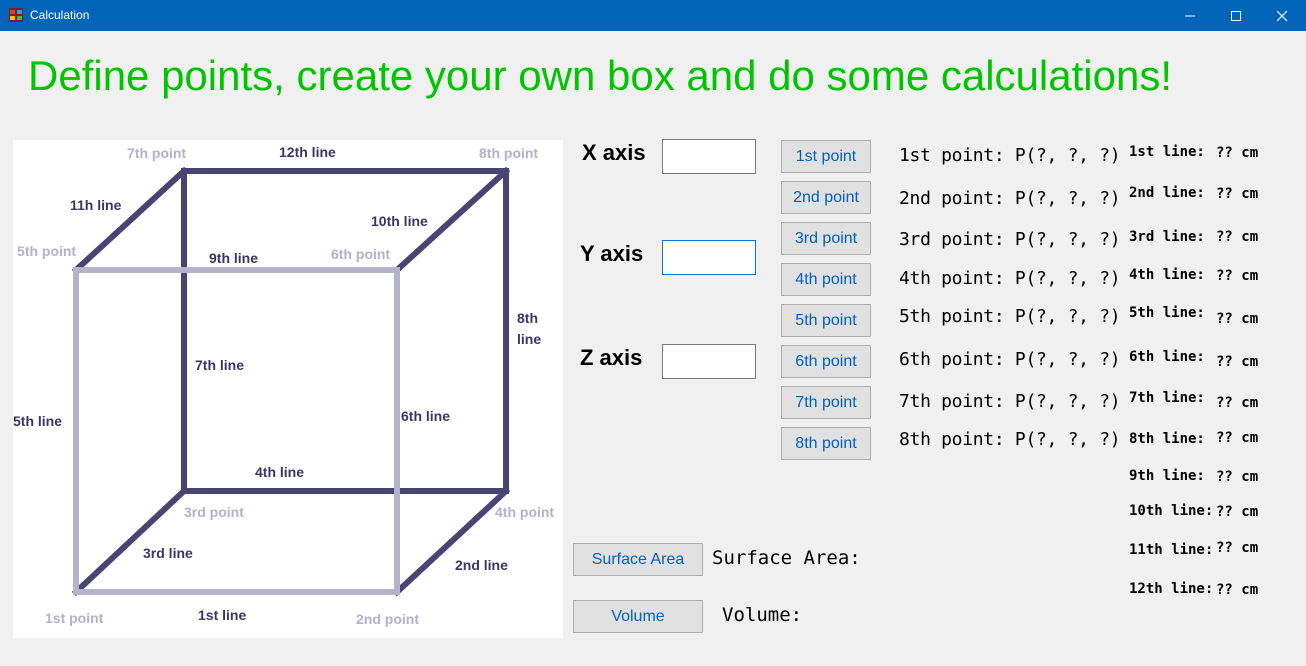  What do you see at coordinates (60, 15) in the screenshot?
I see `window-title: Calculation` at bounding box center [60, 15].